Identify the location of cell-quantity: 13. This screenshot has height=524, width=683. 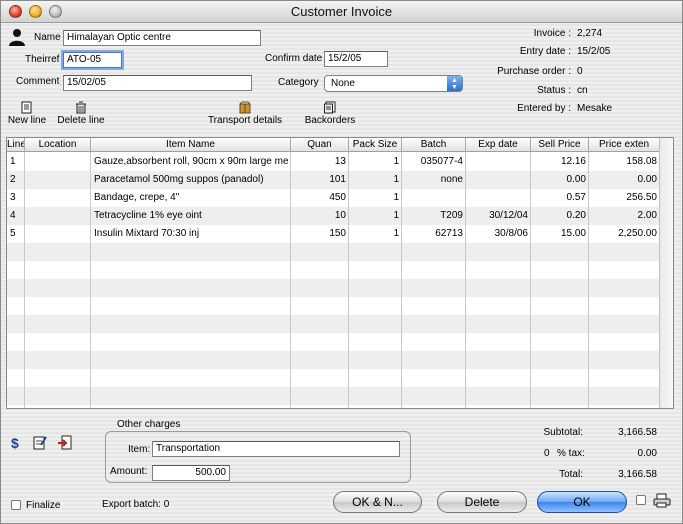
(320, 162).